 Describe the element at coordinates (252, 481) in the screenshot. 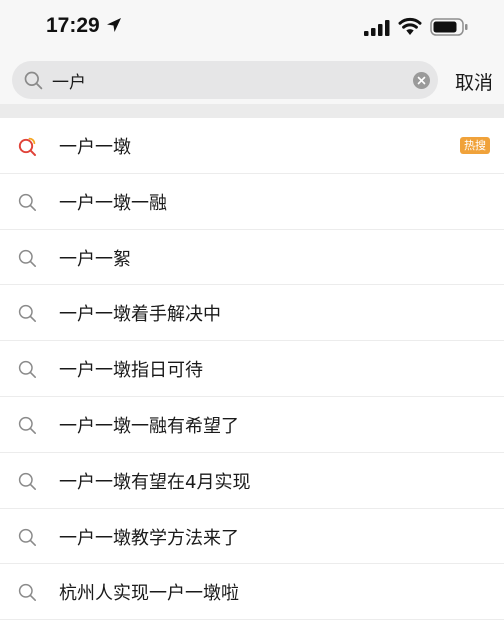

I see `suggestion-item: 一户一墩有望在4月实现` at that location.